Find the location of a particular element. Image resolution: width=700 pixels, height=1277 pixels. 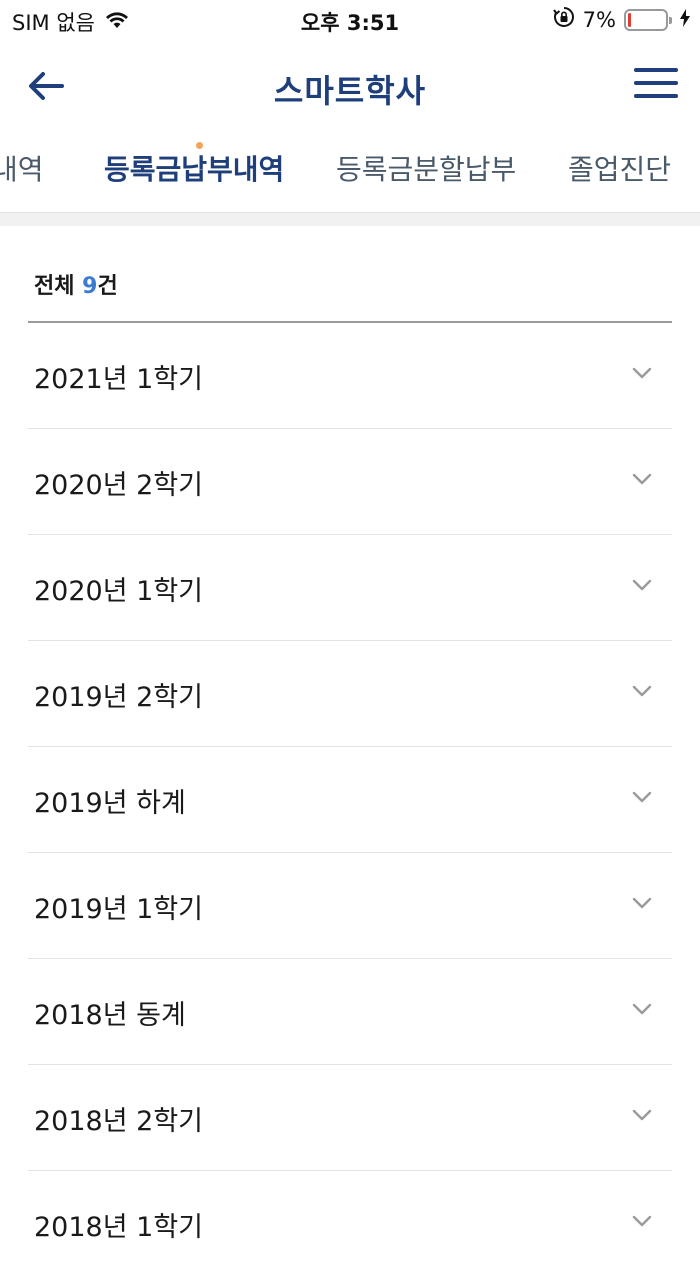

list-item: 2020년 2학기 is located at coordinates (350, 482).